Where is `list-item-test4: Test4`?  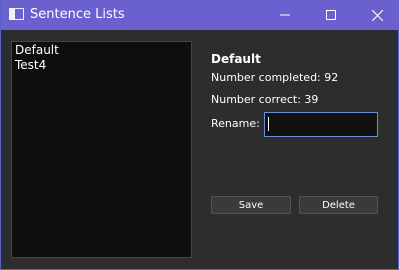
list-item-test4: Test4 is located at coordinates (101, 65).